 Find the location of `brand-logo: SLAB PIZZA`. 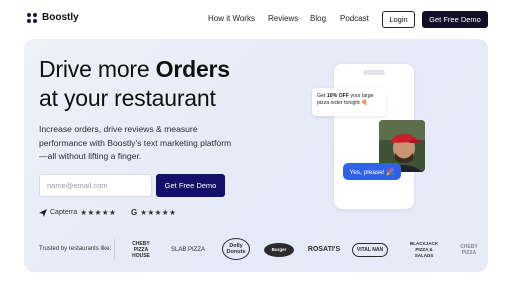

brand-logo: SLAB PIZZA is located at coordinates (188, 250).